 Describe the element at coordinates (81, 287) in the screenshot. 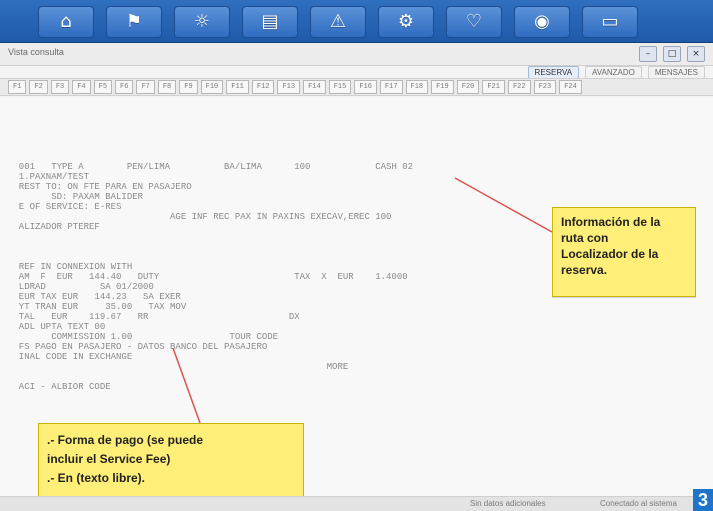

I see `terminal-line: LDRAD SA 01/2000` at that location.